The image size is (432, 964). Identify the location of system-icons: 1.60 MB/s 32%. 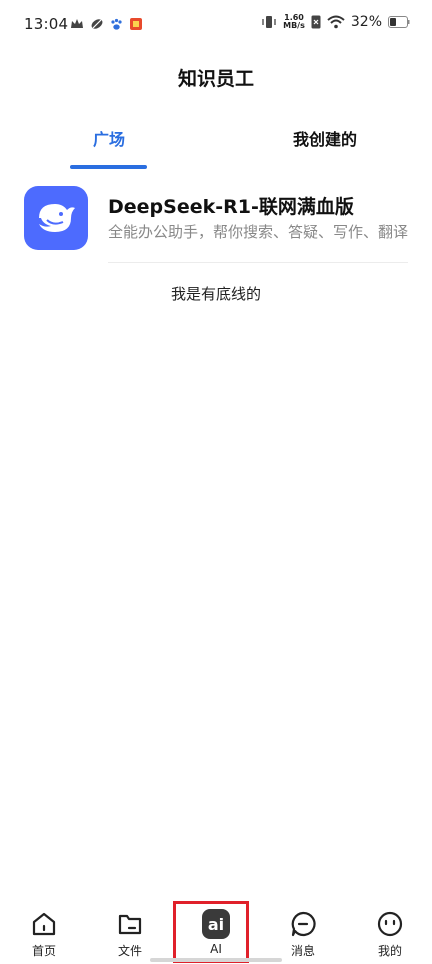
(335, 22).